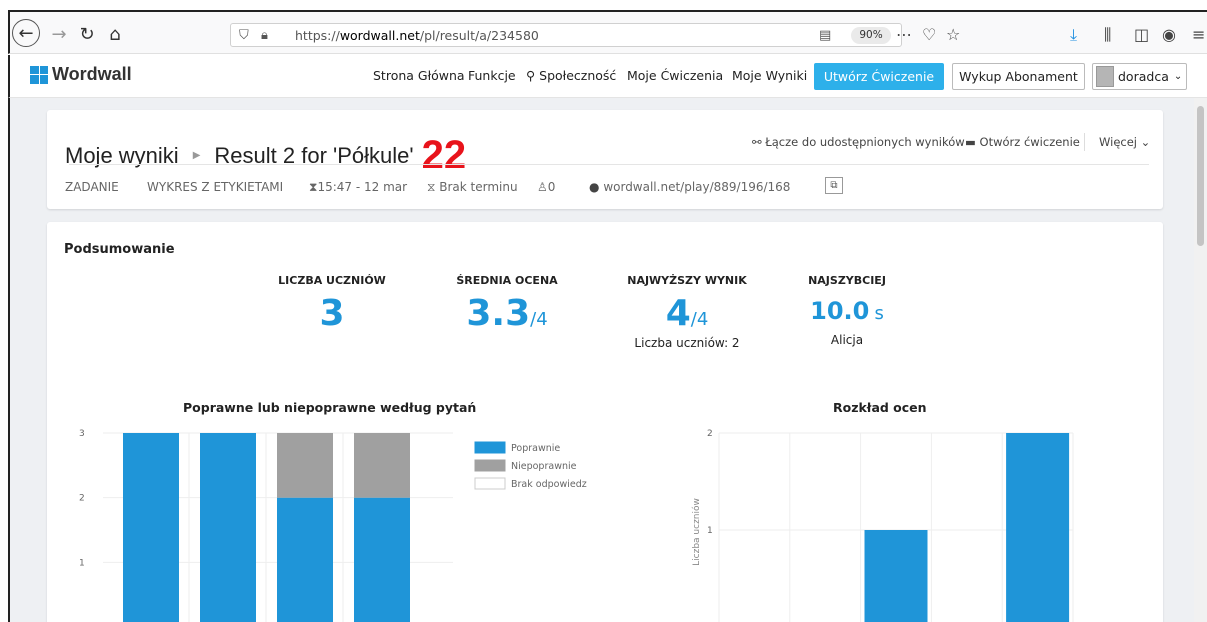  What do you see at coordinates (92, 74) in the screenshot?
I see `logo-text: Wordwall` at bounding box center [92, 74].